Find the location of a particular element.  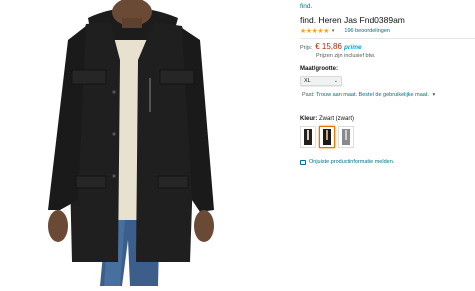

color-value: Zwart (zwart) is located at coordinates (337, 119).